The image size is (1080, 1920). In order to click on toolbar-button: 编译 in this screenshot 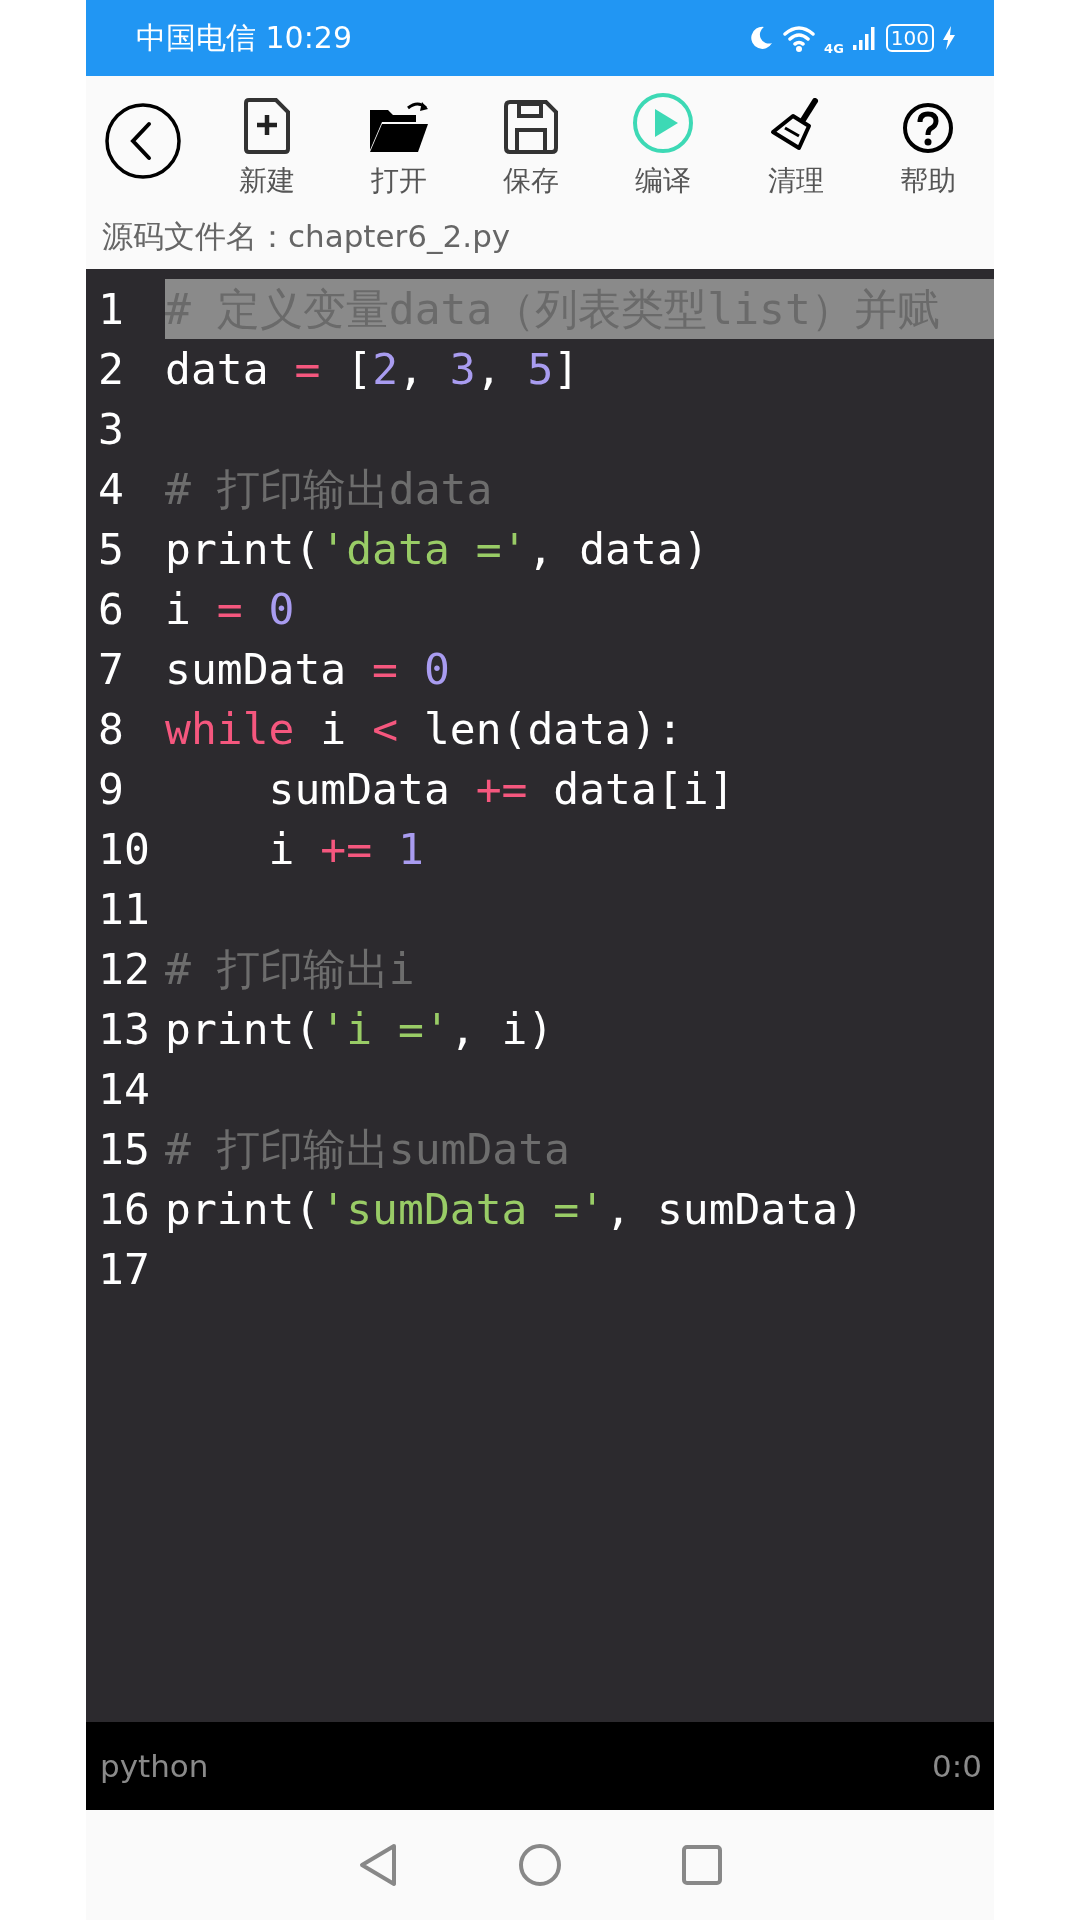, I will do `click(663, 140)`.